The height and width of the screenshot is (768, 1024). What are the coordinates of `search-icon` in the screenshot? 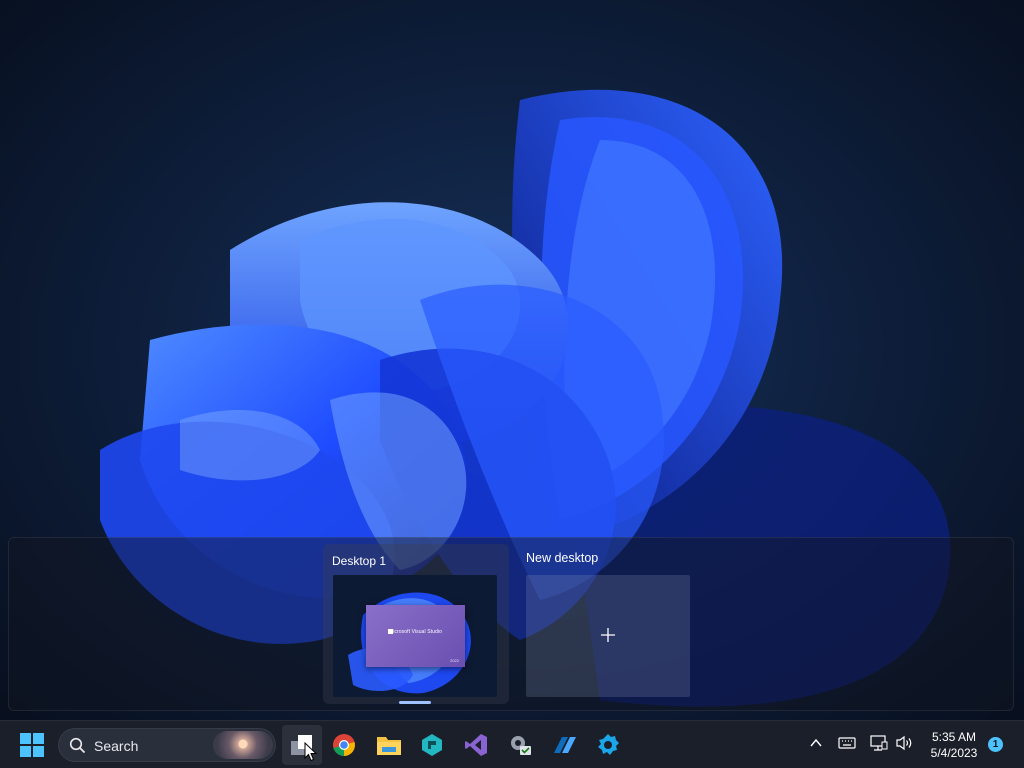 It's located at (77, 745).